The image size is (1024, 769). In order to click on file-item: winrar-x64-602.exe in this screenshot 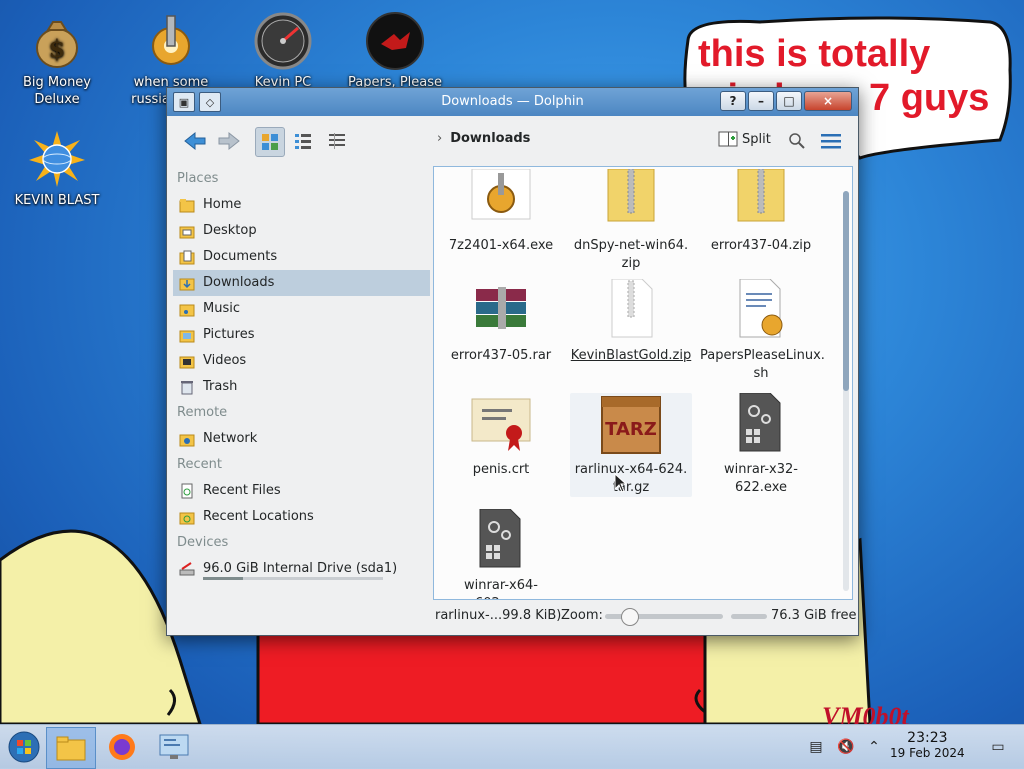, I will do `click(501, 553)`.